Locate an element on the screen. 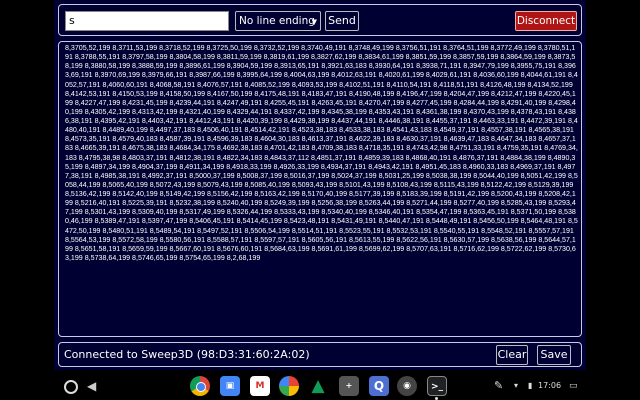 This screenshot has width=640, height=400. line-ending-select: No line ending ▼ is located at coordinates (278, 21).